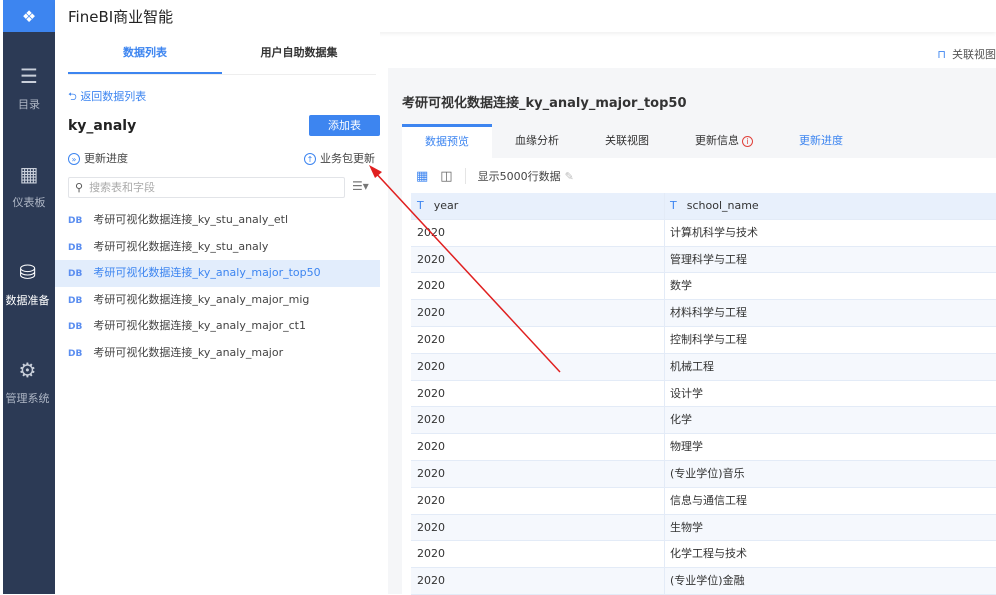 This screenshot has width=996, height=595. Describe the element at coordinates (446, 176) in the screenshot. I see `layout-view-icon: ◫` at that location.